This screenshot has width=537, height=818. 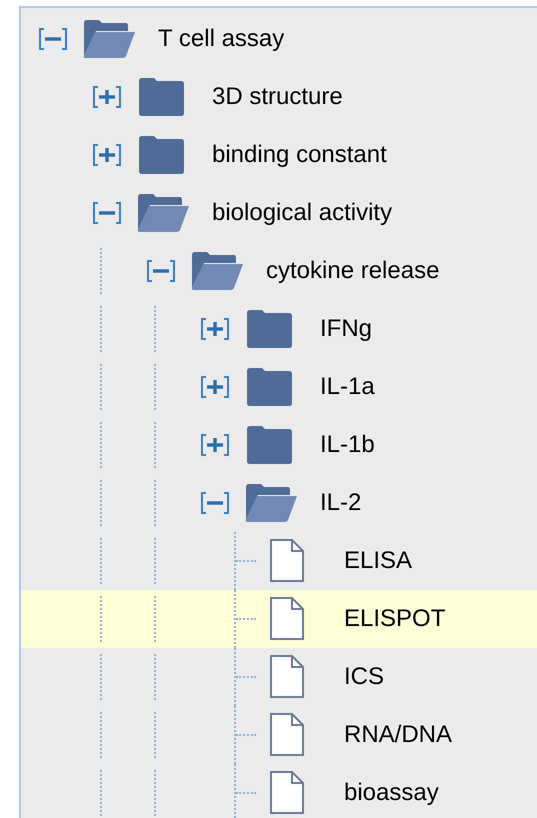 I want to click on tree-row: T cell assay, so click(x=279, y=39).